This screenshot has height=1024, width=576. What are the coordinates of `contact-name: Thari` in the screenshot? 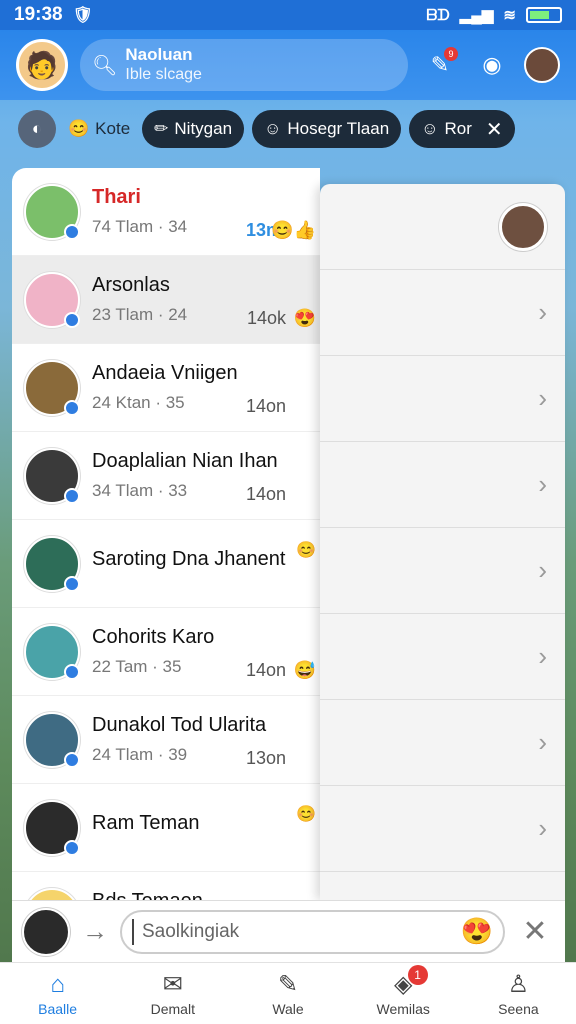 It's located at (116, 197).